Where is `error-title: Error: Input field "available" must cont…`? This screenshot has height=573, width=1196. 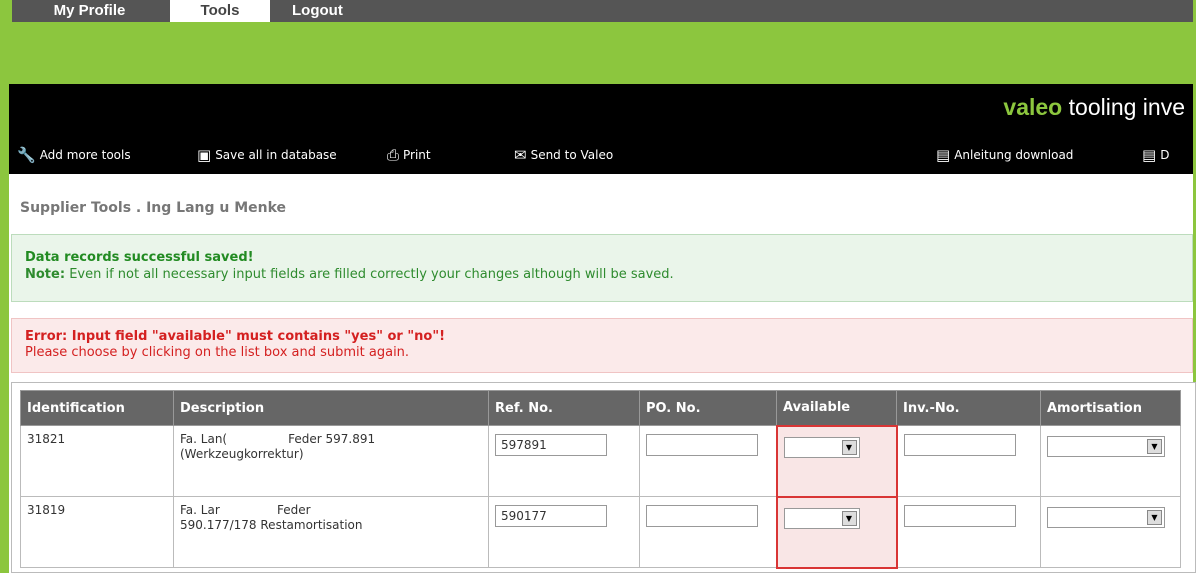 error-title: Error: Input field "available" must cont… is located at coordinates (235, 336).